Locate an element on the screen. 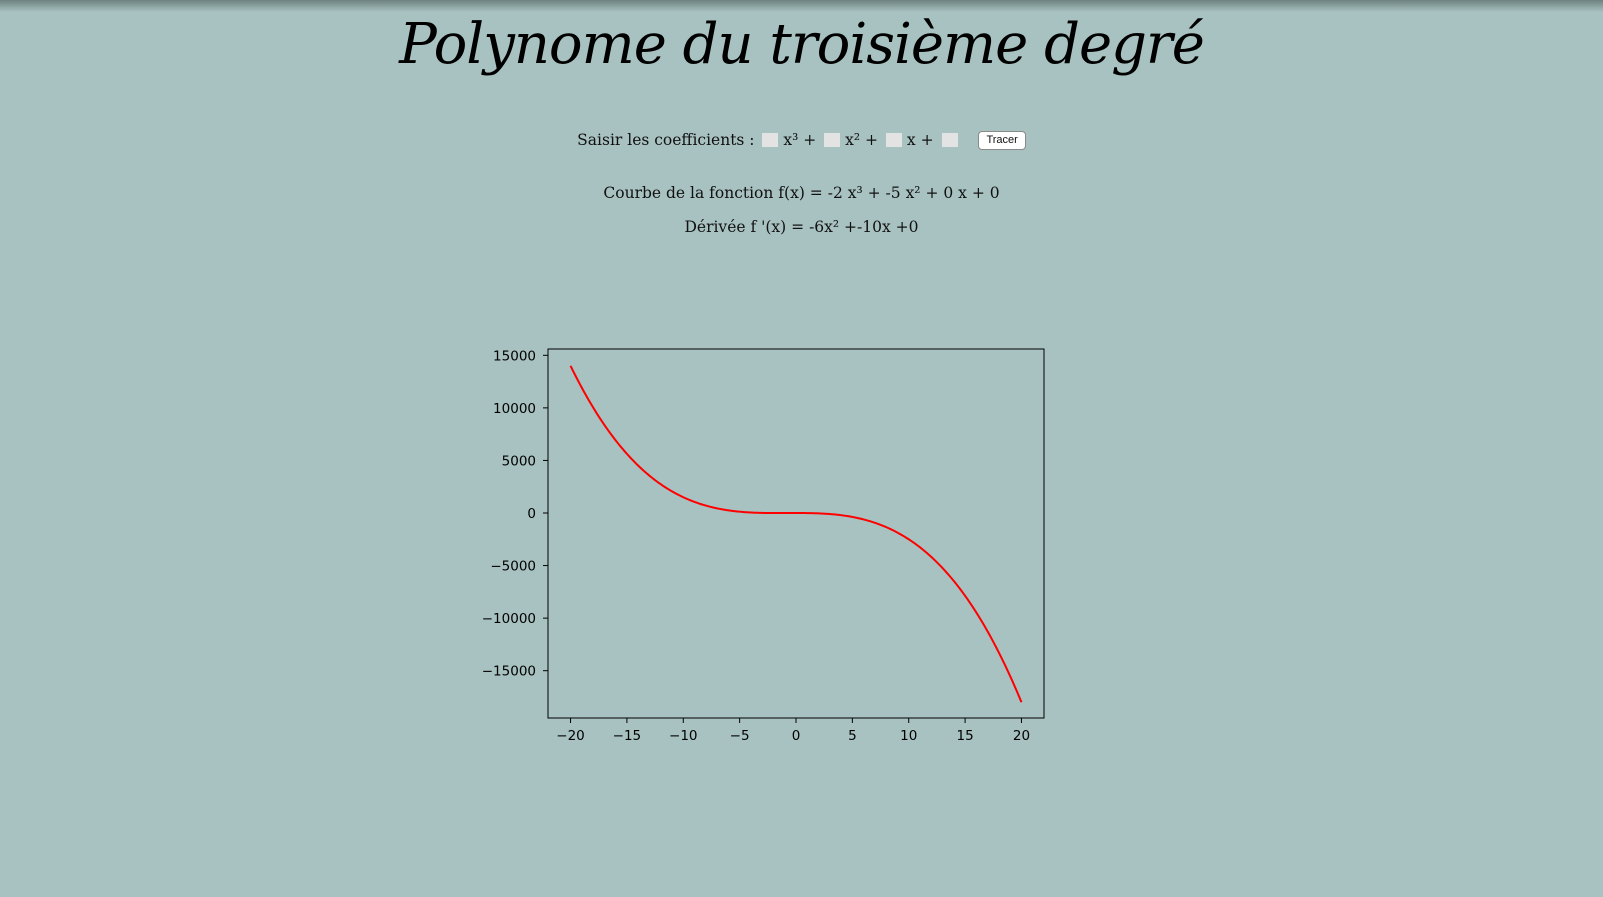  x-tick-label: 15 is located at coordinates (964, 736).